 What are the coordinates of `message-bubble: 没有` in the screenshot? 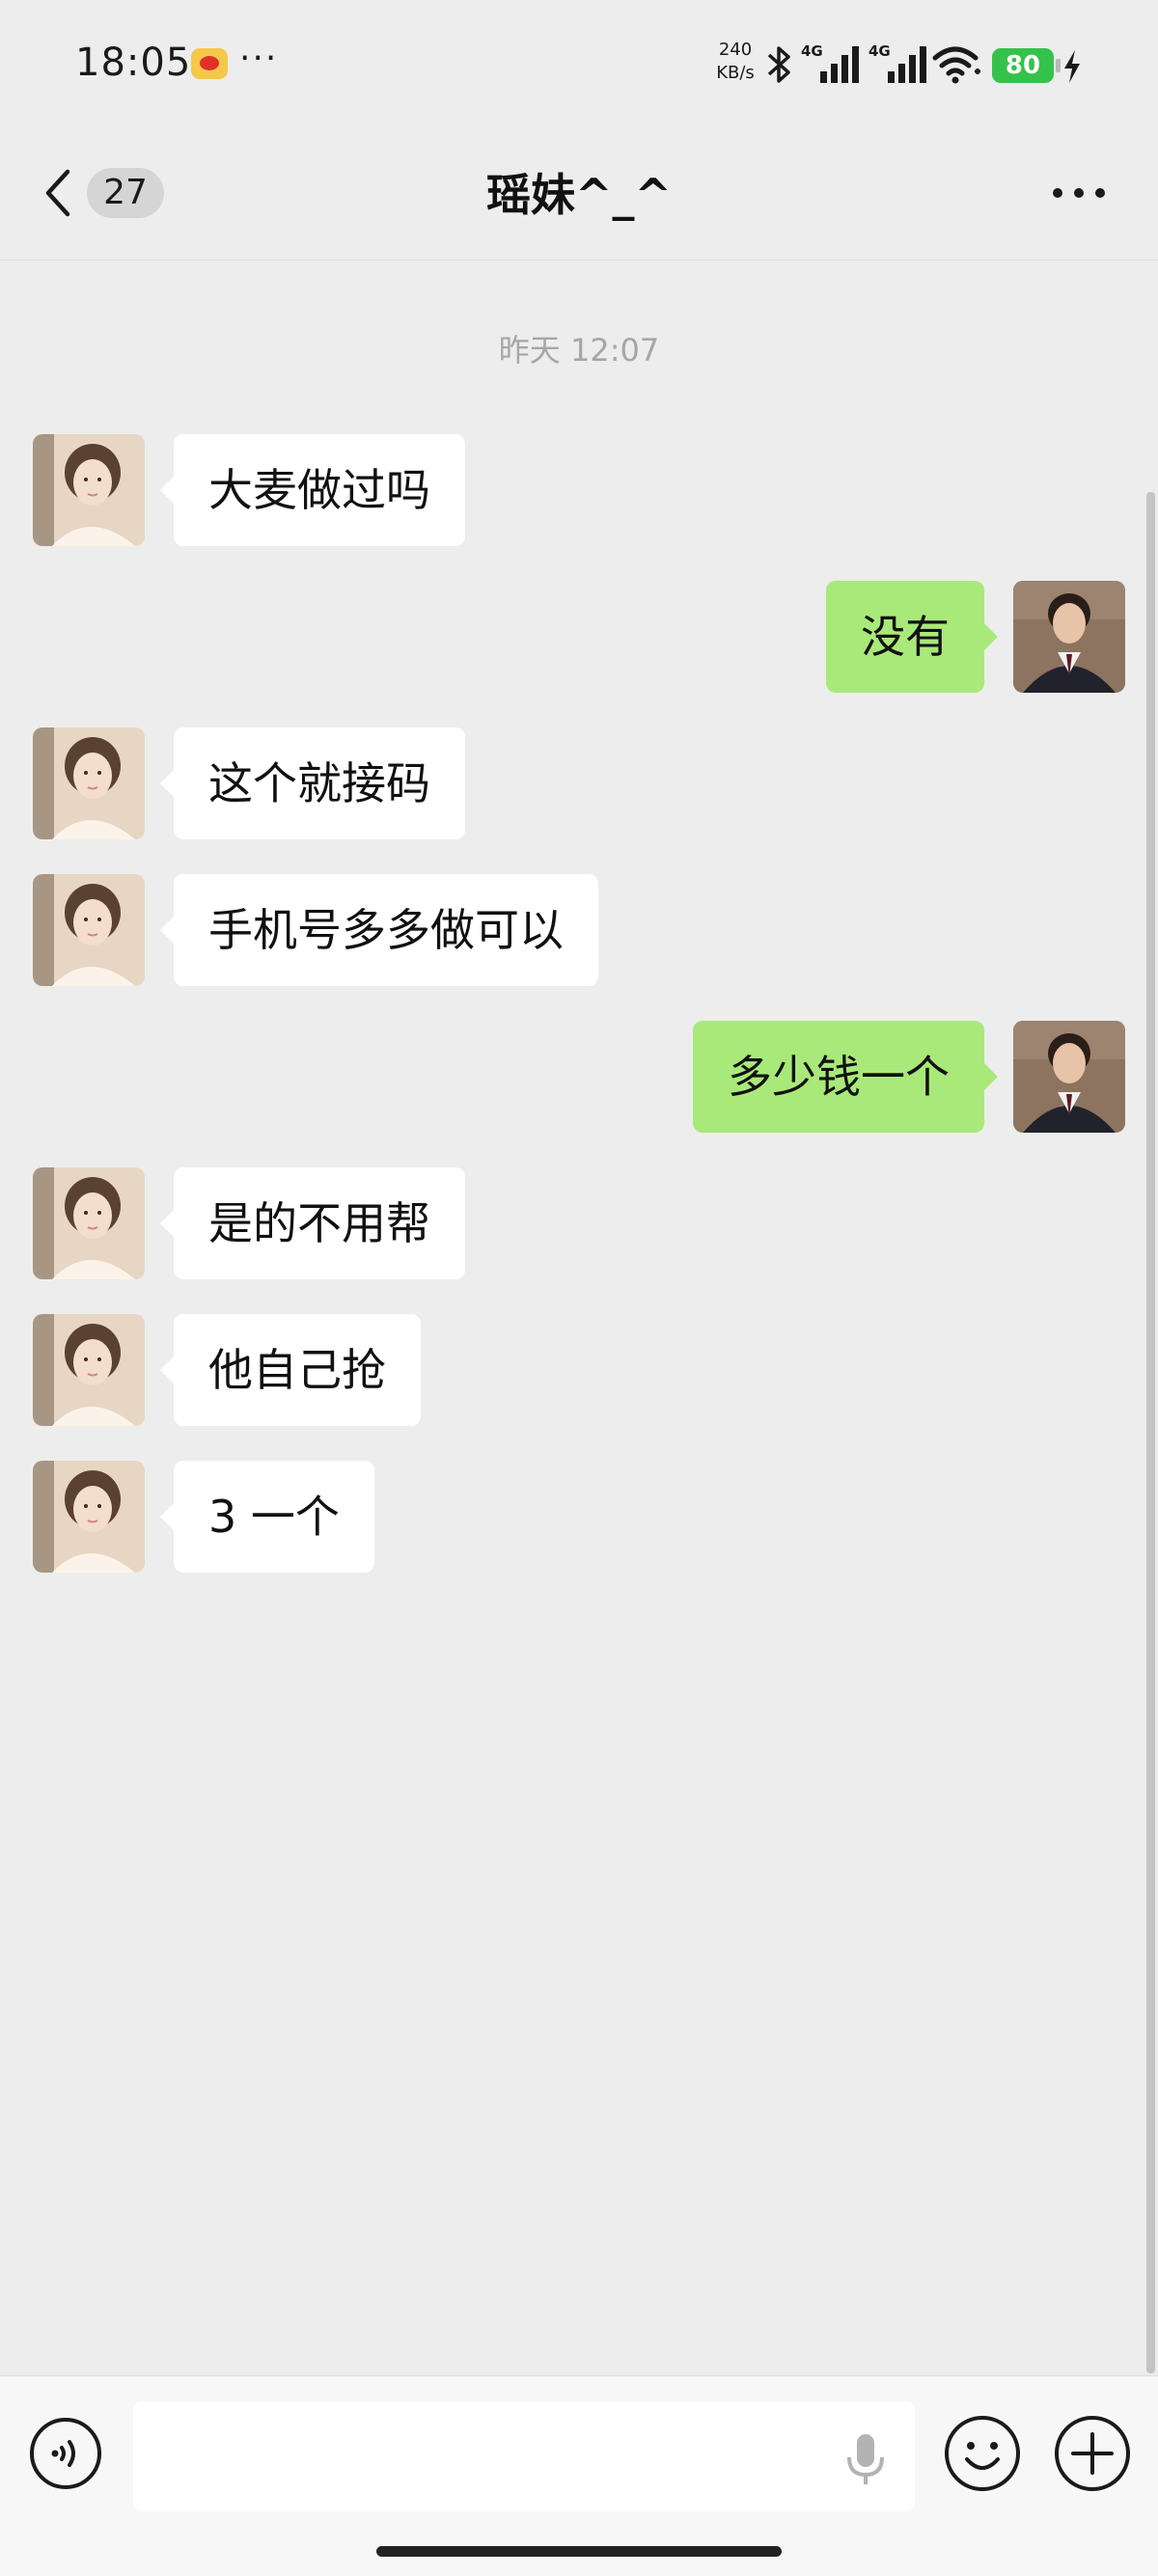 It's located at (912, 637).